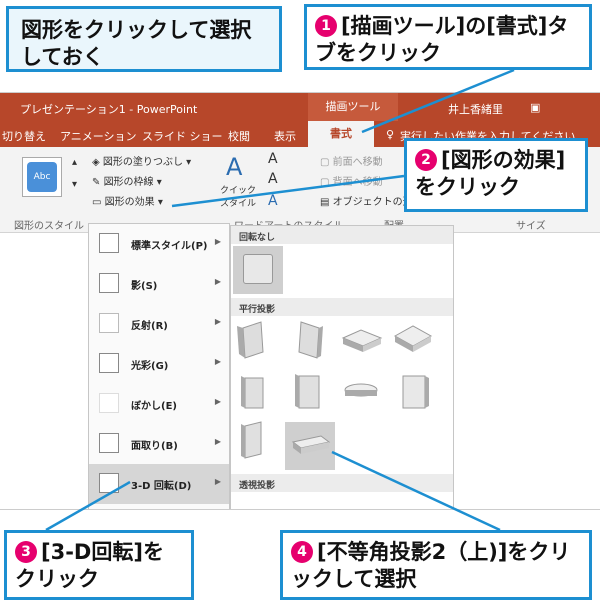 The width and height of the screenshot is (600, 604). What do you see at coordinates (273, 179) in the screenshot?
I see `text-outline-icon: A` at bounding box center [273, 179].